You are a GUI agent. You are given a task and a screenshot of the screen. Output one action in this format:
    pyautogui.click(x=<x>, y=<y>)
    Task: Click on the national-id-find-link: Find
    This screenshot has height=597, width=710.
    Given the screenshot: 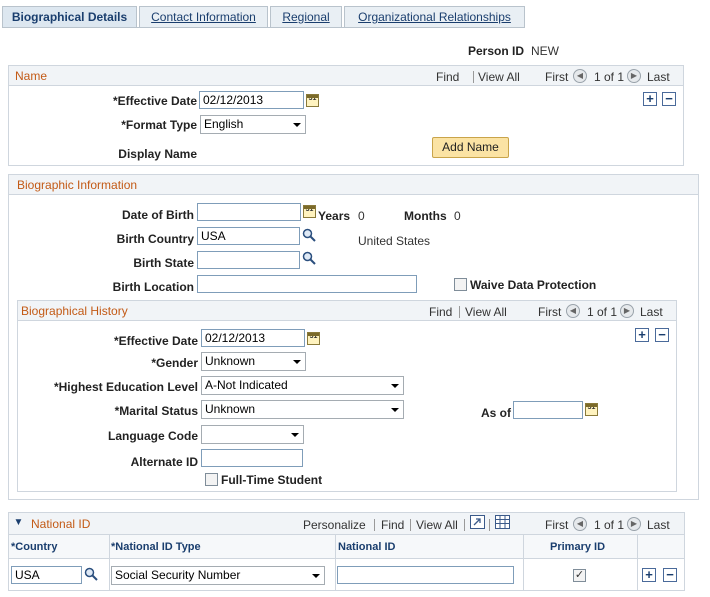 What is the action you would take?
    pyautogui.click(x=392, y=525)
    